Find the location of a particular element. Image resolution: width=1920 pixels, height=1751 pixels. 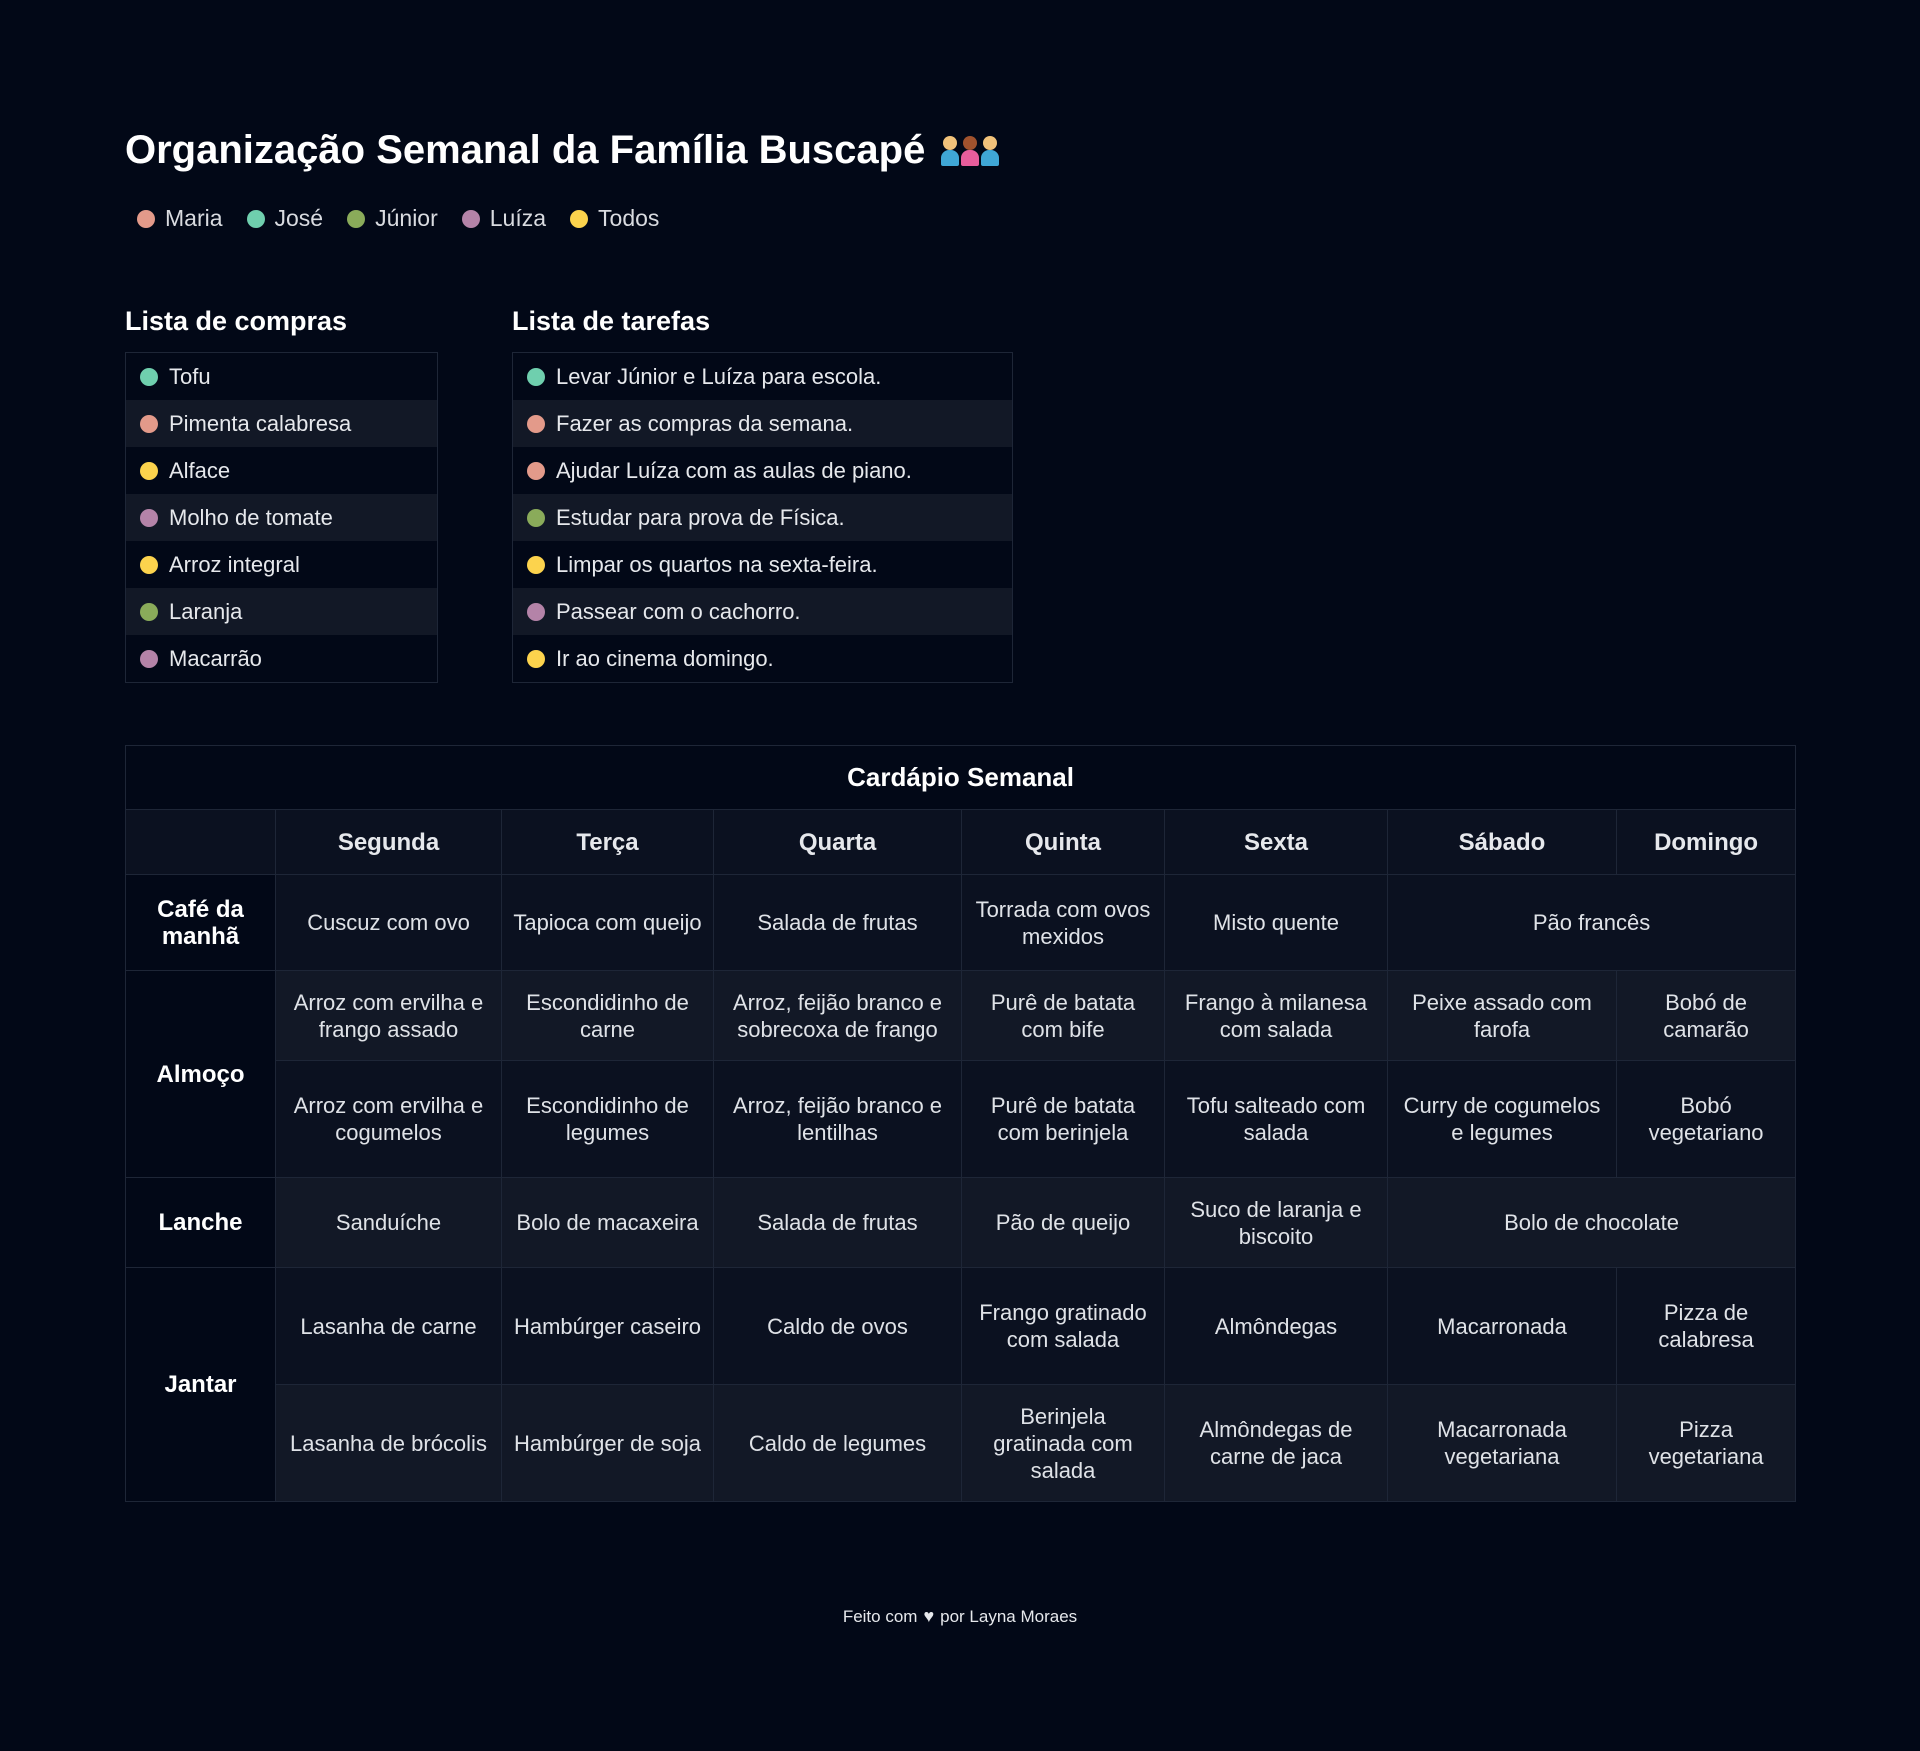

menu-cell: Peixe assado com farofa is located at coordinates (1502, 1015).